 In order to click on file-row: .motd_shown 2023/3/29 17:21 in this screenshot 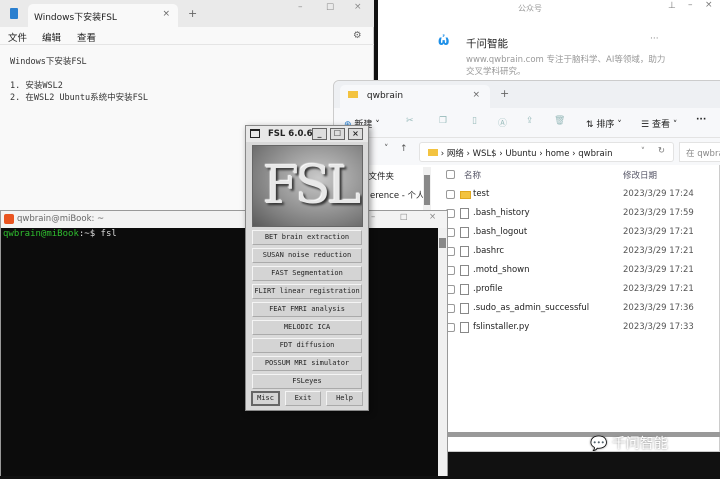, I will do `click(581, 270)`.